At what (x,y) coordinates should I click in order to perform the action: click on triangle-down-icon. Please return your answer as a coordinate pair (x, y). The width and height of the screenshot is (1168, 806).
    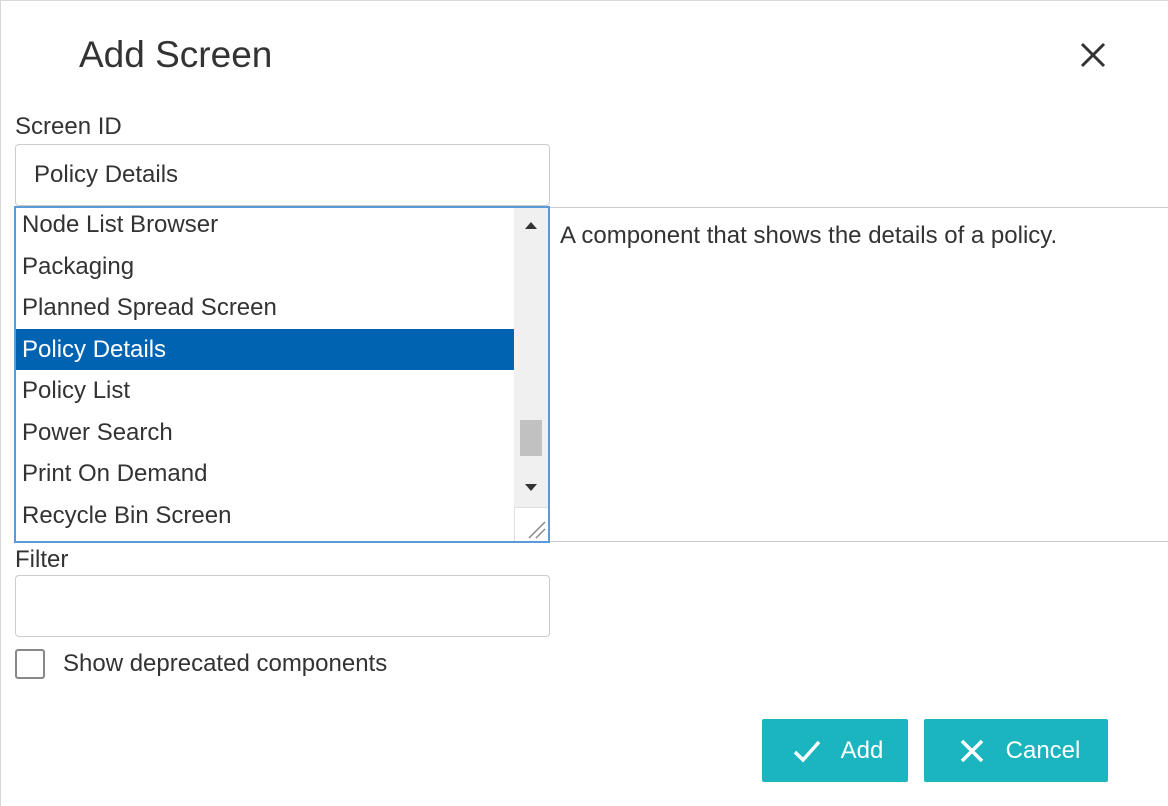
    Looking at the image, I should click on (531, 487).